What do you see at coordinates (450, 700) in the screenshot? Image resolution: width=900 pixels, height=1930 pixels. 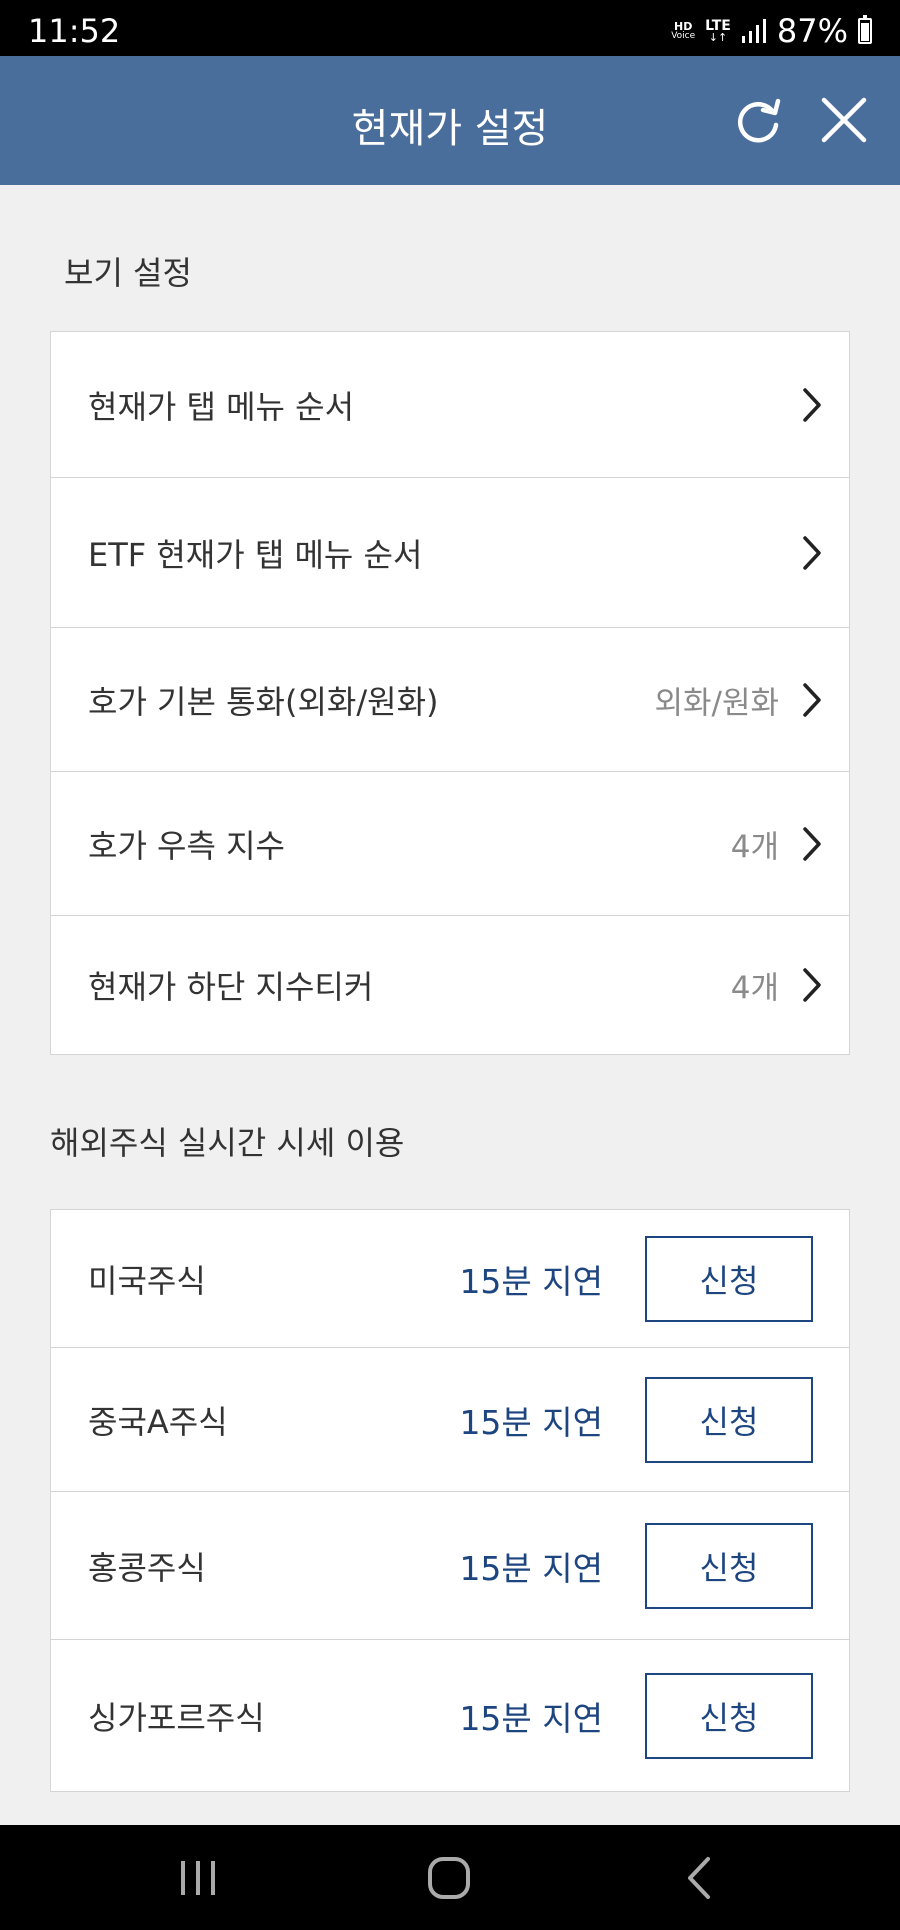 I see `view-setting-row: 호가 기본 통화(외화/원화) 외화/원화` at bounding box center [450, 700].